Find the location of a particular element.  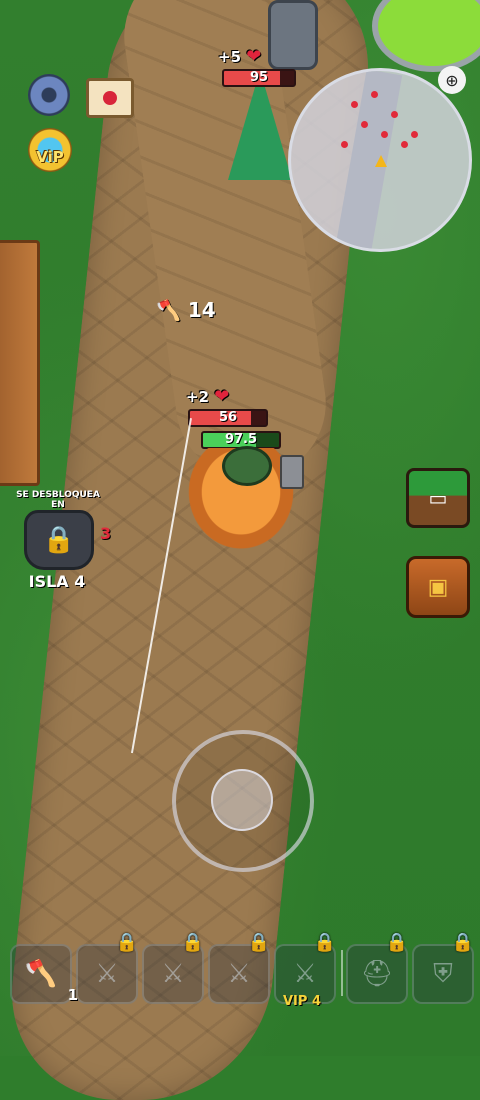

joystick-thumb is located at coordinates (242, 800).